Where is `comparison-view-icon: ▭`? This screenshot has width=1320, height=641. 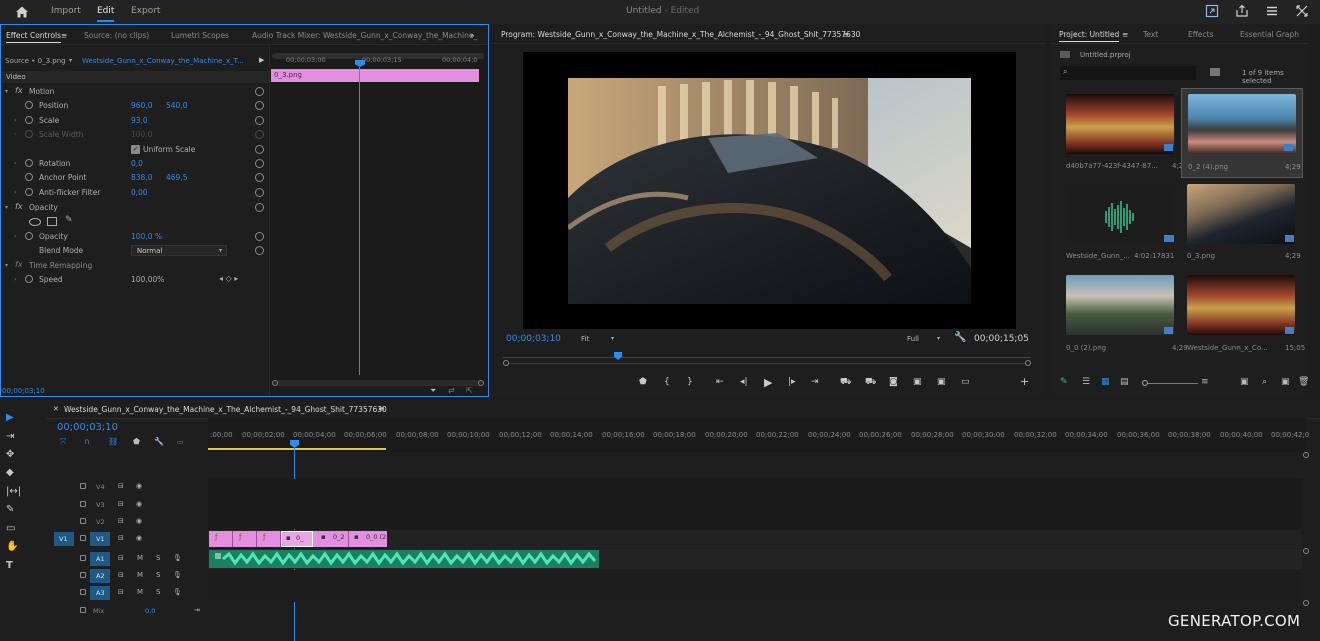 comparison-view-icon: ▭ is located at coordinates (965, 382).